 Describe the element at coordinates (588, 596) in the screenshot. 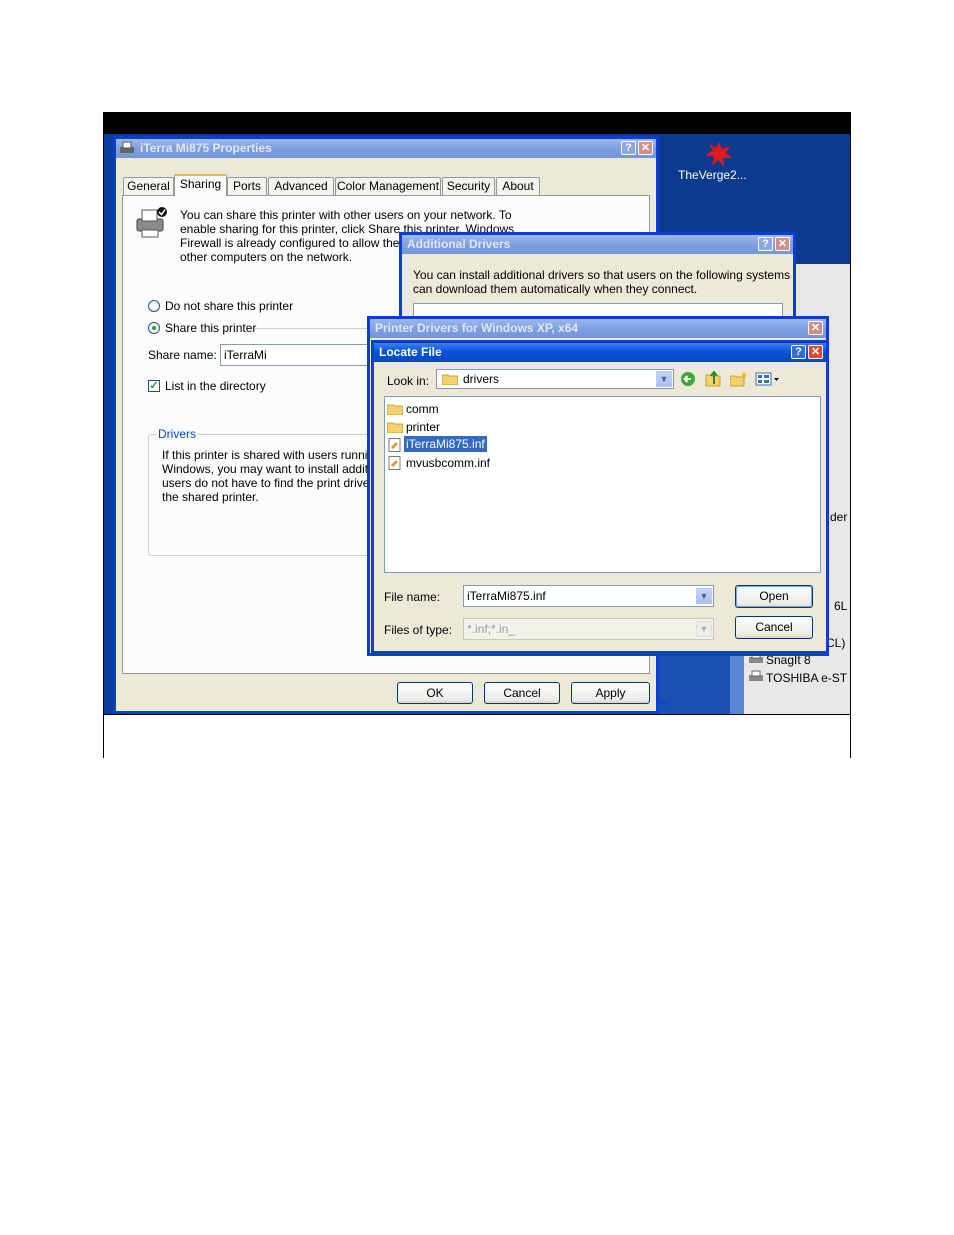

I see `file-name-input: iTerraMi875.inf ▼` at that location.